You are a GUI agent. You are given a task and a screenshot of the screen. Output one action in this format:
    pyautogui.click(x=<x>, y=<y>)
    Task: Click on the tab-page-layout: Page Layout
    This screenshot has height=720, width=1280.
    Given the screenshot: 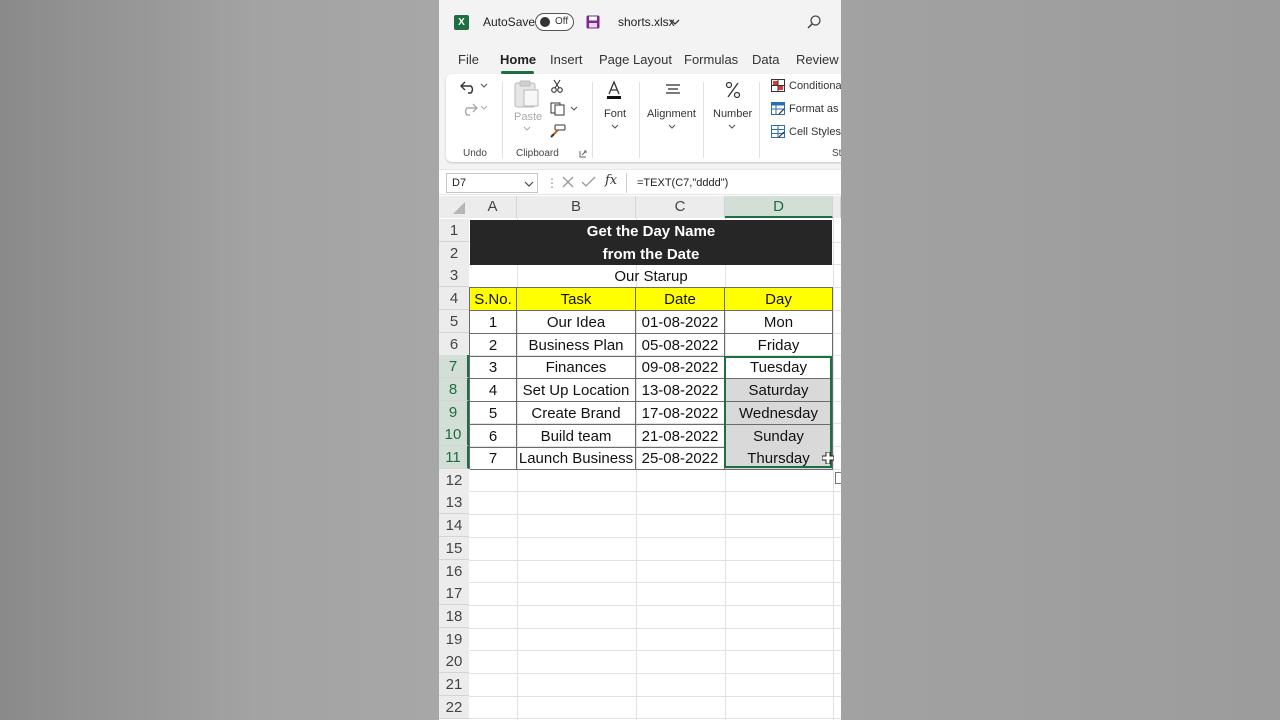 What is the action you would take?
    pyautogui.click(x=635, y=59)
    